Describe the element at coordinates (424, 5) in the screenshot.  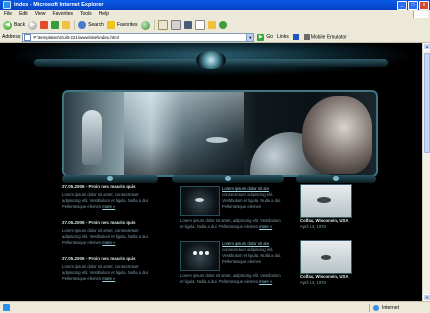
I see `close-button: x` at that location.